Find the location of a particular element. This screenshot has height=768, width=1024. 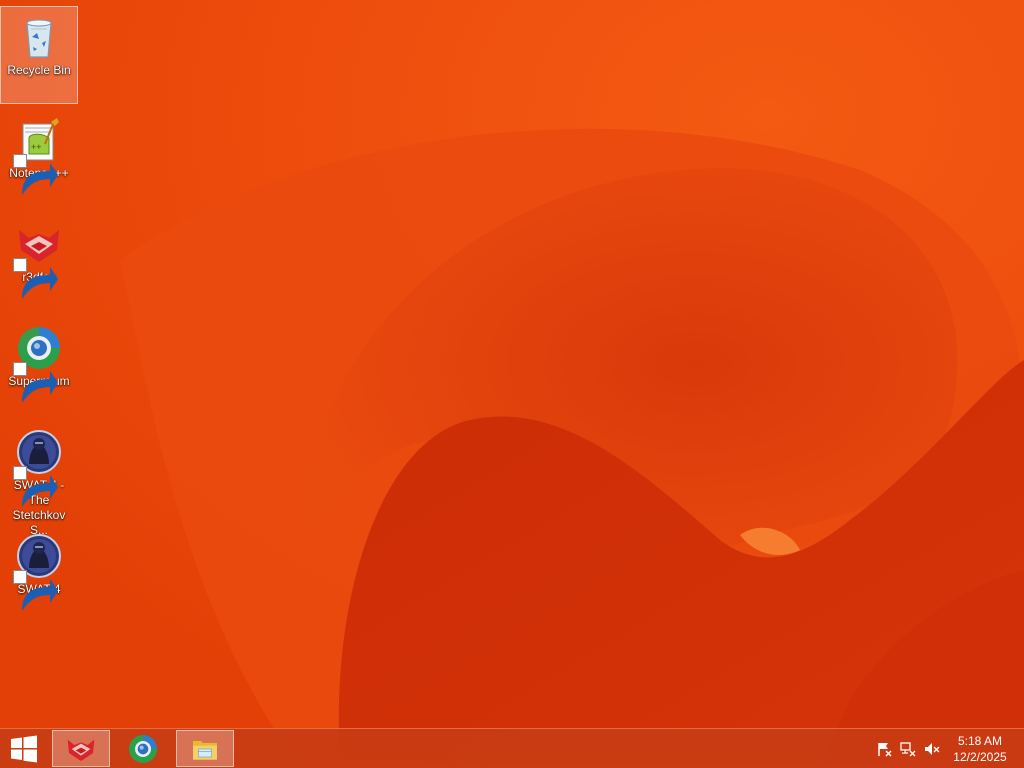

windows-logo-icon is located at coordinates (24, 748).